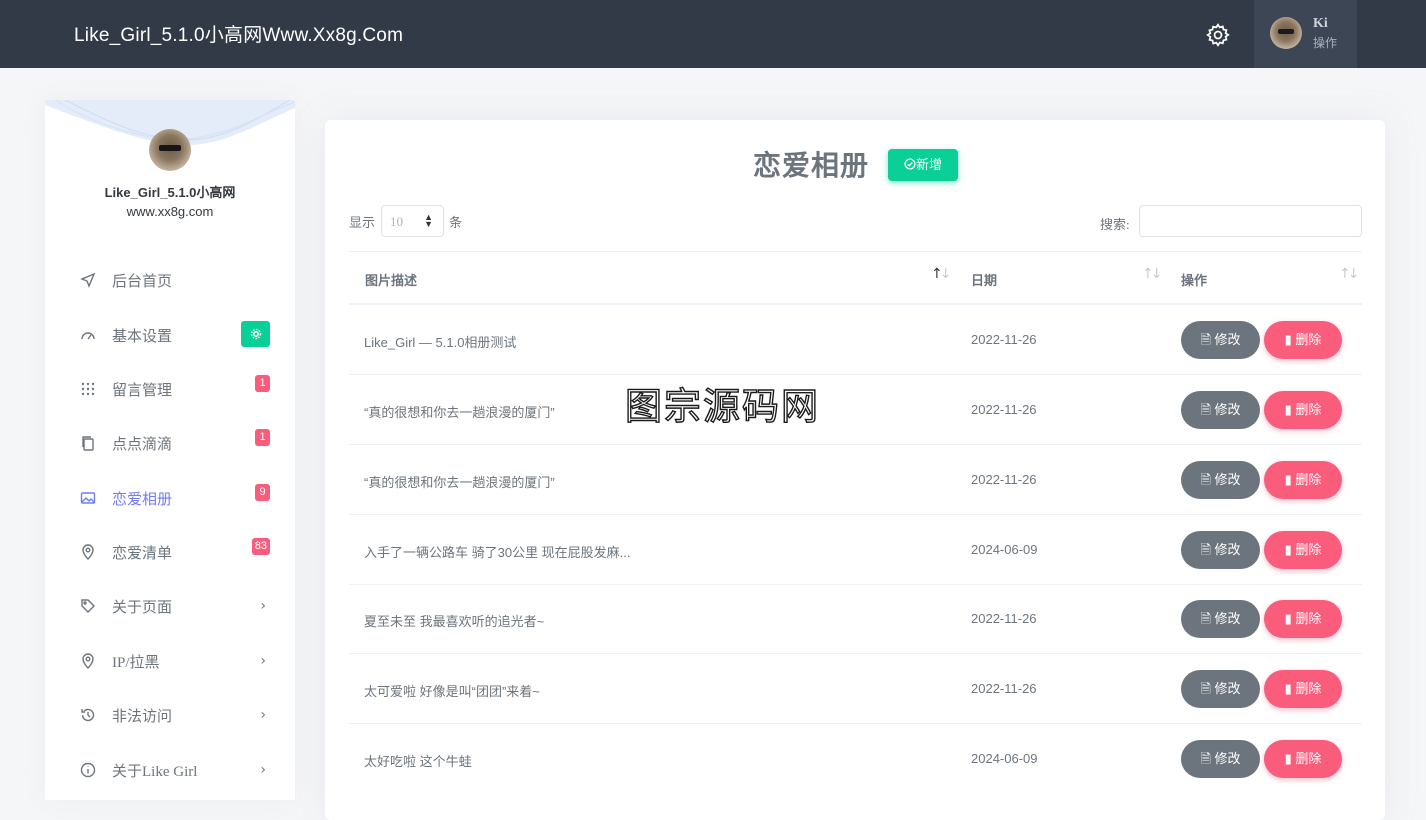 This screenshot has height=820, width=1426. What do you see at coordinates (175, 715) in the screenshot?
I see `sidebar-item-illegal-access: 非法访问 ›` at bounding box center [175, 715].